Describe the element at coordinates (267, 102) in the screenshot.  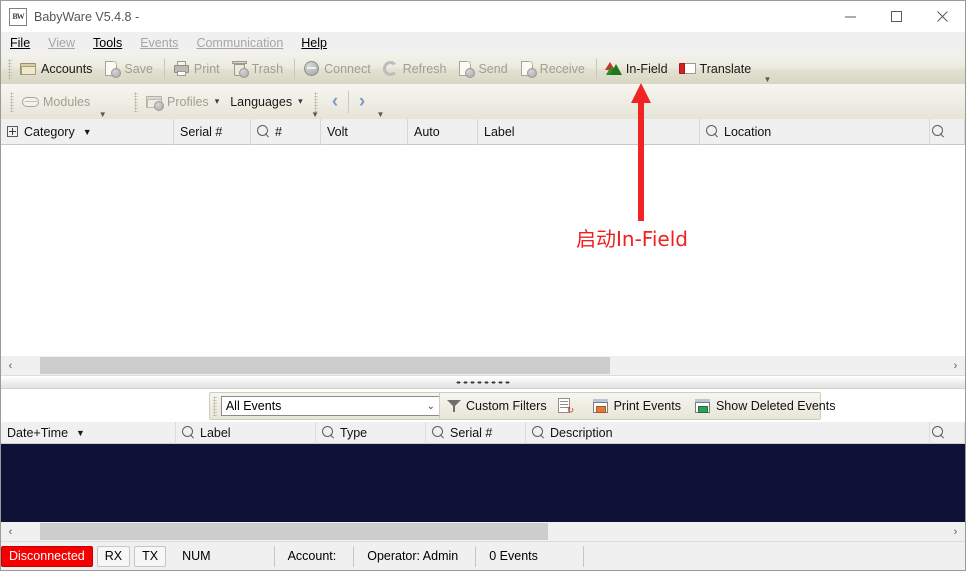
I see `languages-button: Languages ▾` at that location.